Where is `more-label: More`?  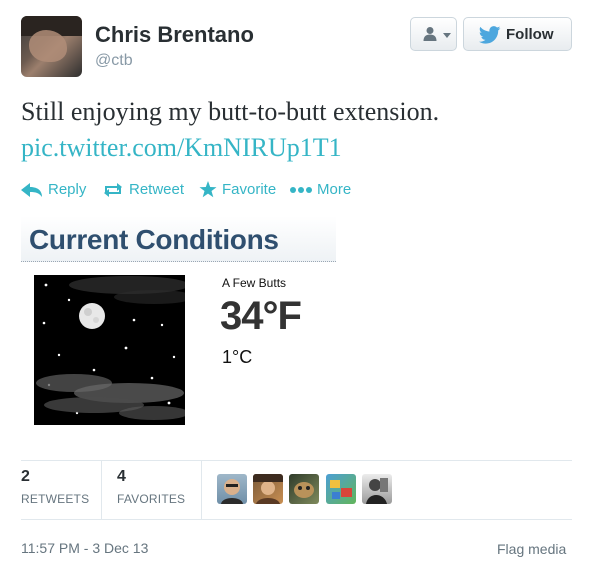 more-label: More is located at coordinates (334, 189).